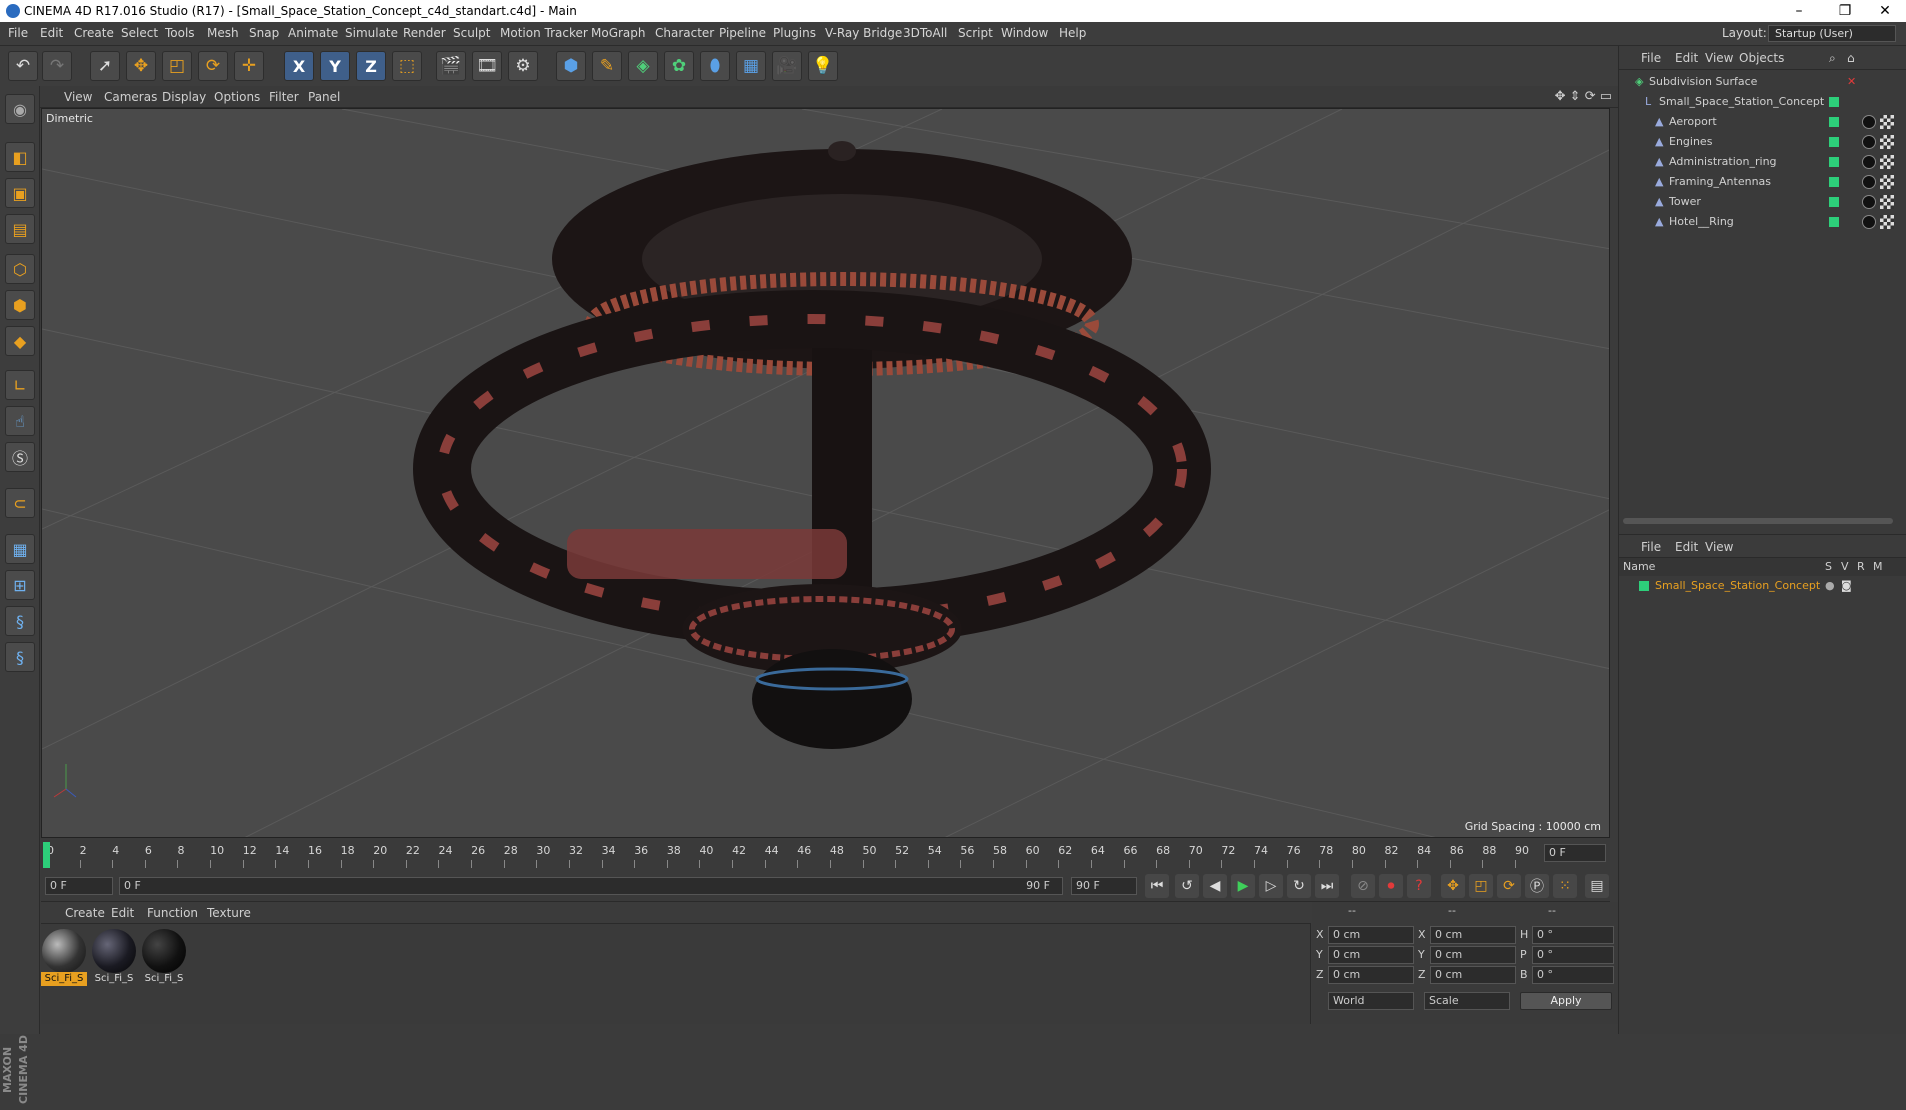 Image resolution: width=1906 pixels, height=1110 pixels. Describe the element at coordinates (715, 66) in the screenshot. I see `deformer-icon: ⬮` at that location.